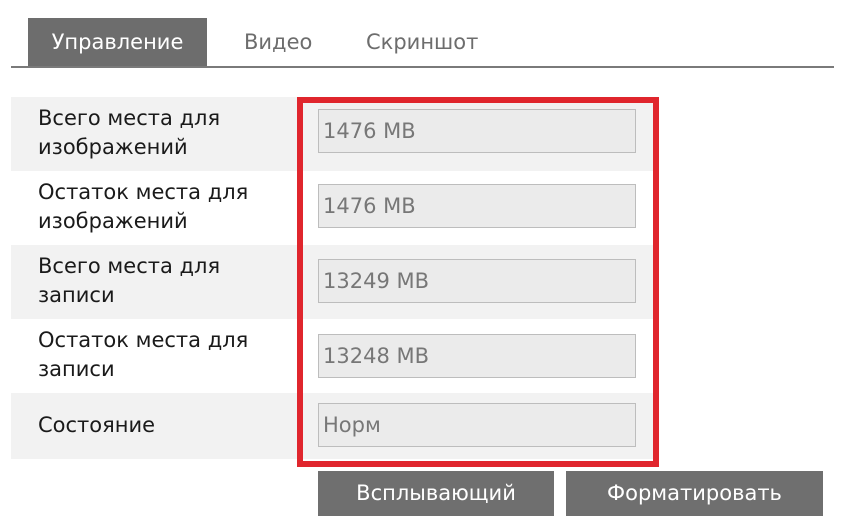  Describe the element at coordinates (117, 42) in the screenshot. I see `tab-management: Управление` at that location.